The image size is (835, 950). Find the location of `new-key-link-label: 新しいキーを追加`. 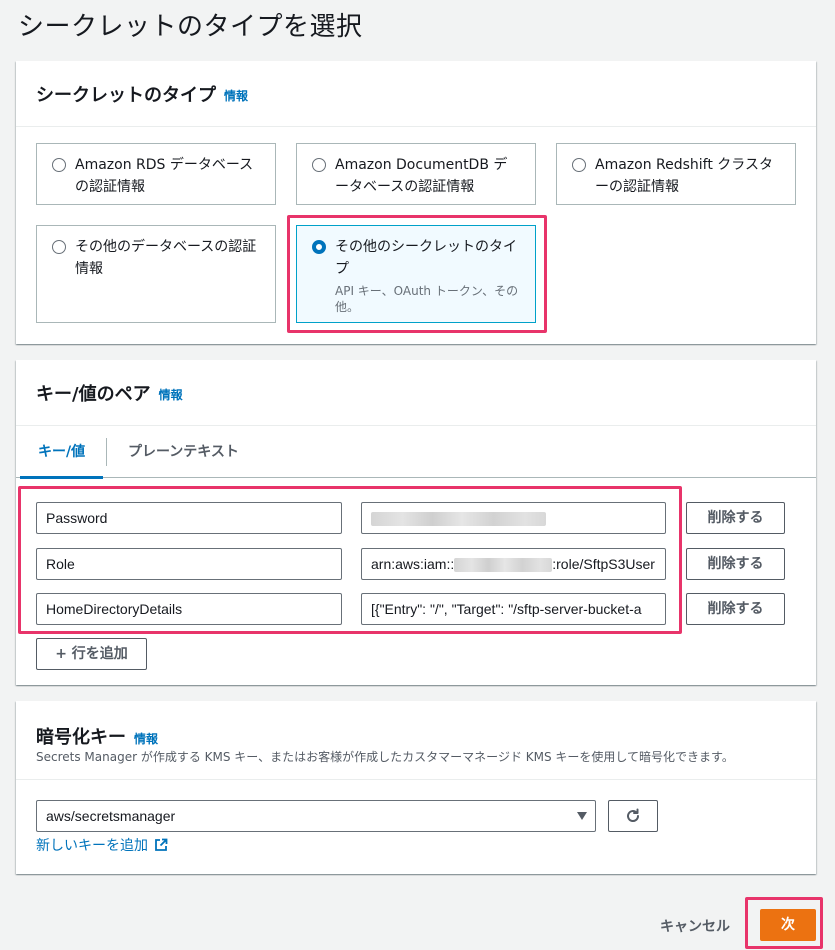

new-key-link-label: 新しいキーを追加 is located at coordinates (92, 846).